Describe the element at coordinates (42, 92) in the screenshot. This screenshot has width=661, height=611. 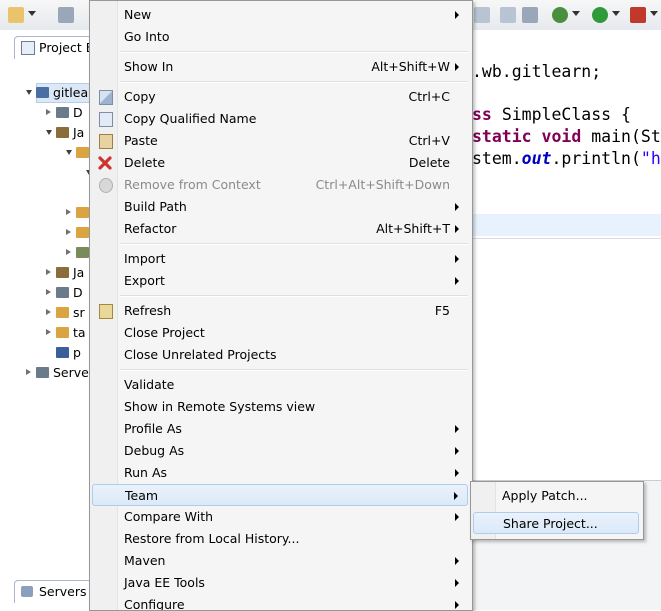
I see `java-project-icon` at that location.